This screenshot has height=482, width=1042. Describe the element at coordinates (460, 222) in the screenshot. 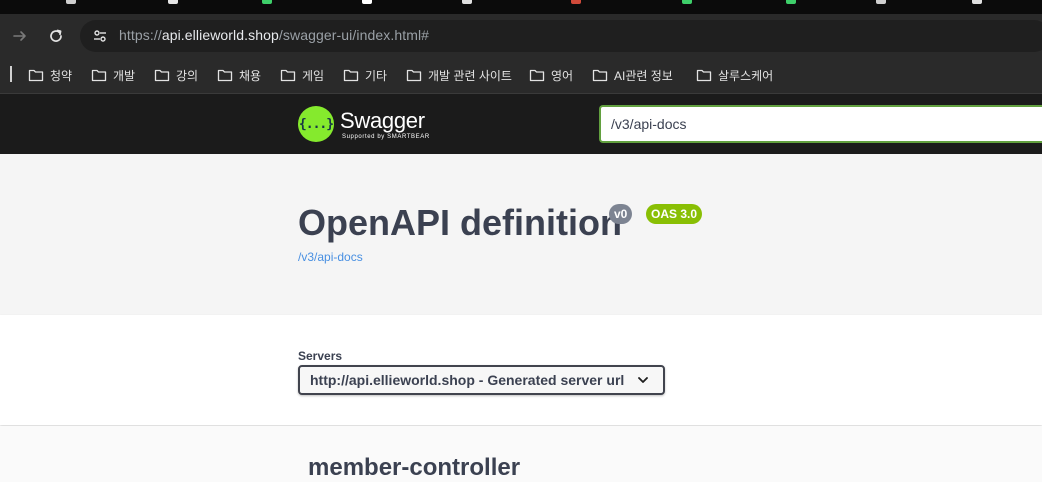

I see `page-title: OpenAPI definition` at that location.